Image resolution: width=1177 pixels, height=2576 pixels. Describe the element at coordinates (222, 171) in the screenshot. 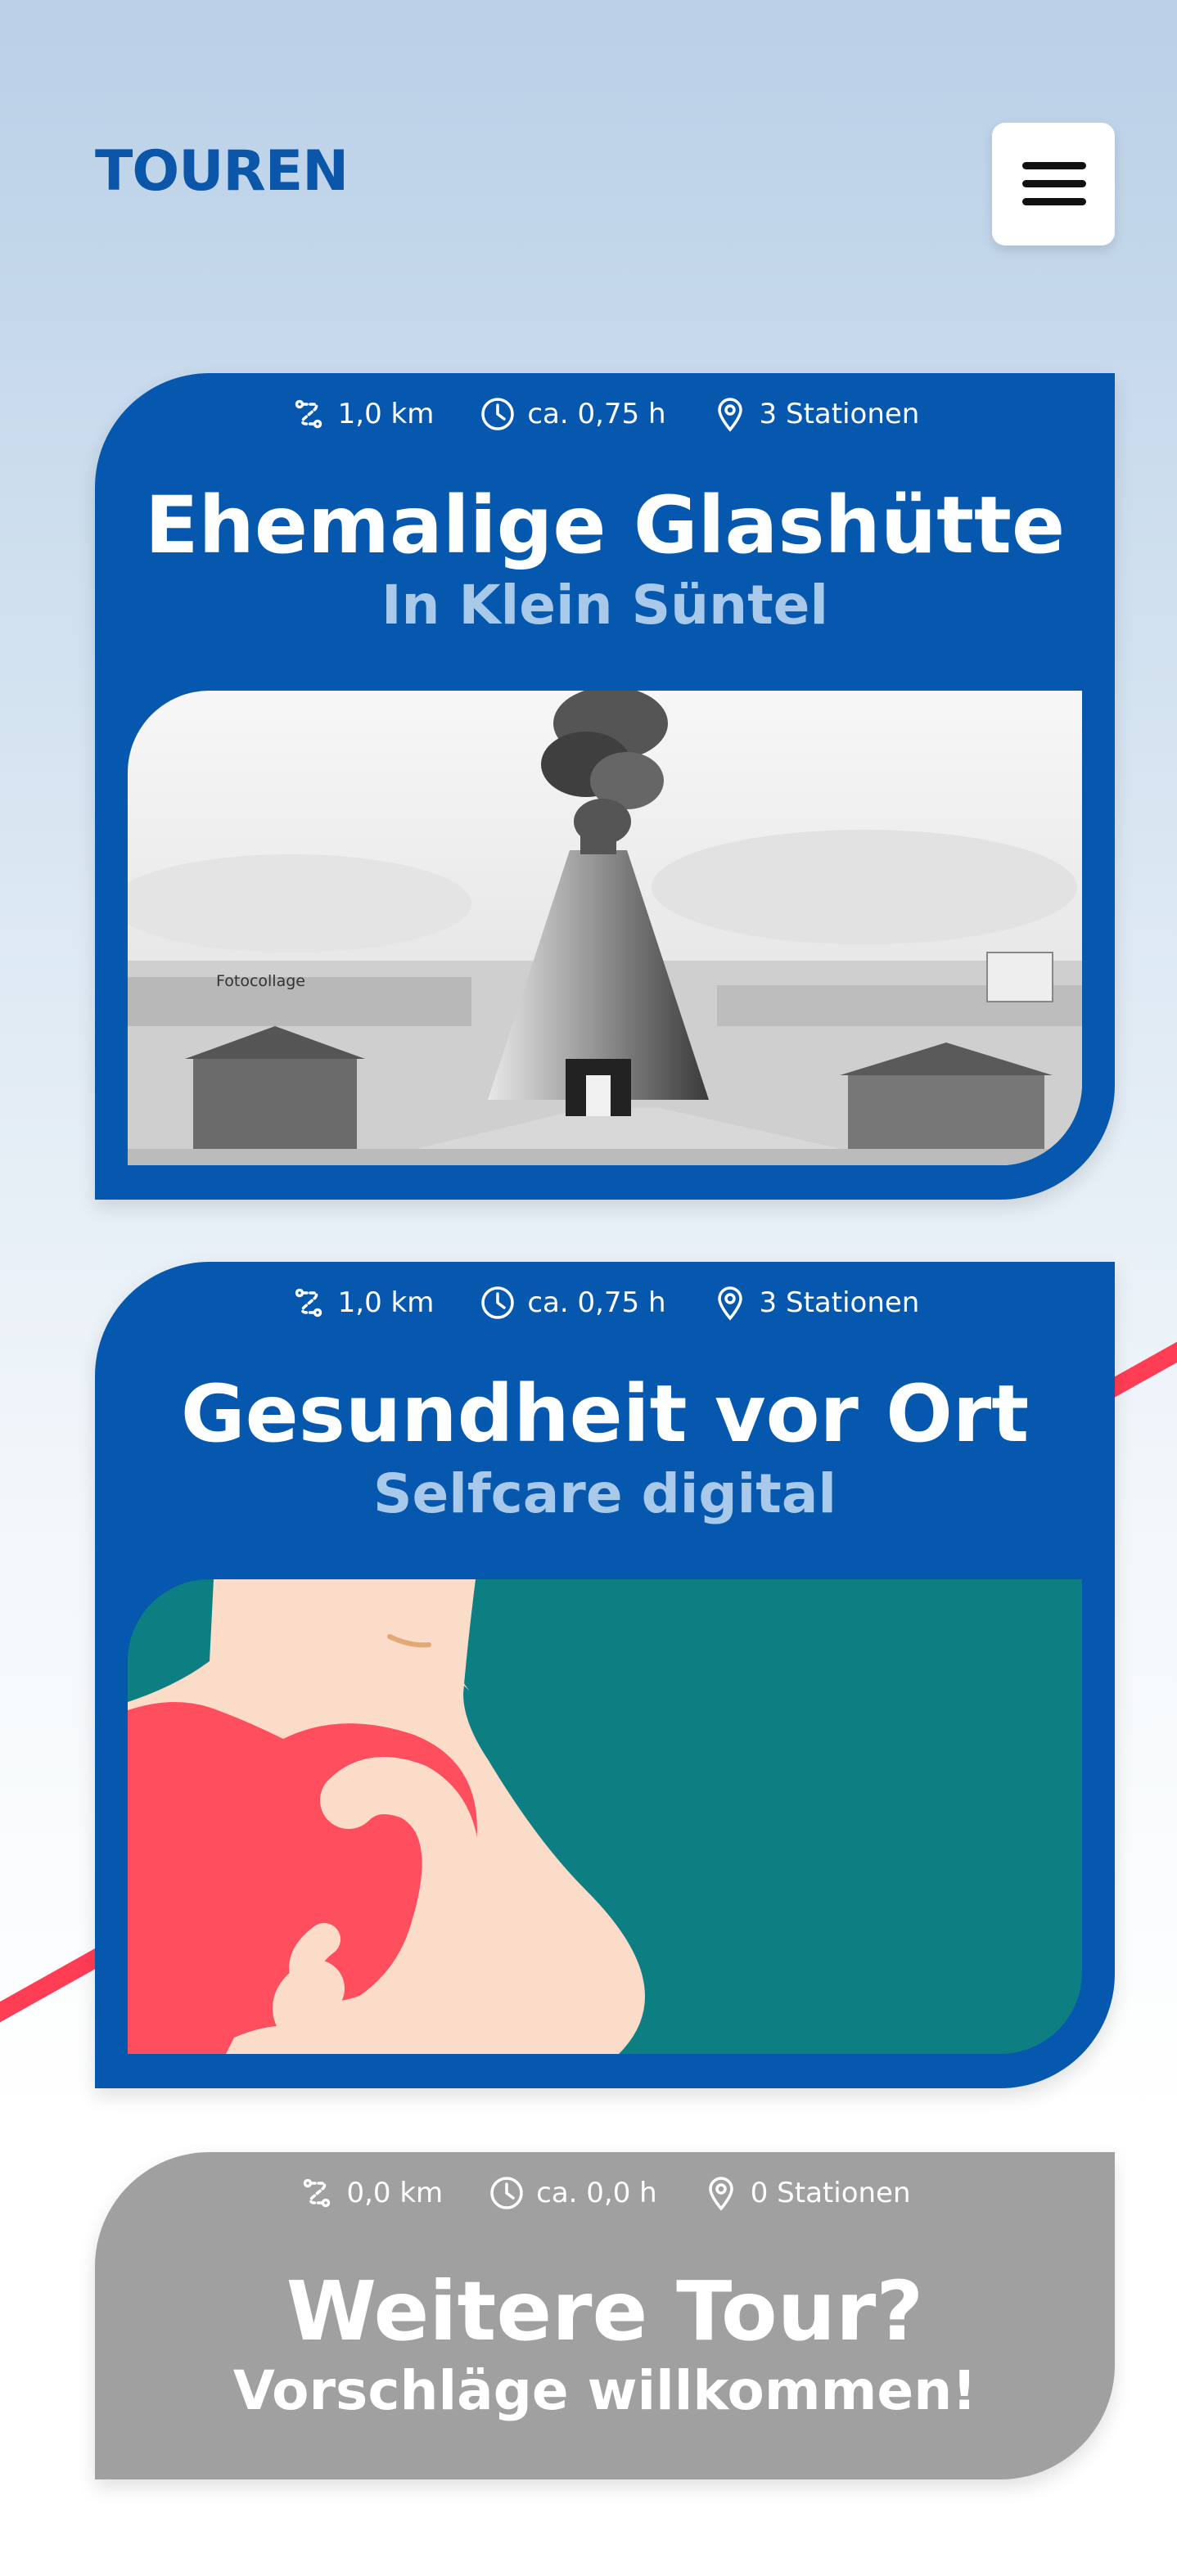

I see `page-title: TOUREN` at that location.